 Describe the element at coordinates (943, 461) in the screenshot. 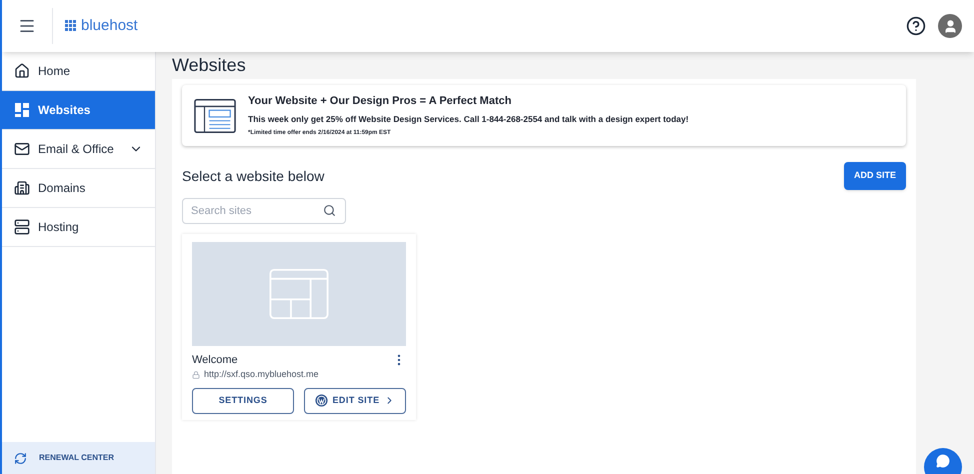

I see `chat-bubble-icon` at that location.